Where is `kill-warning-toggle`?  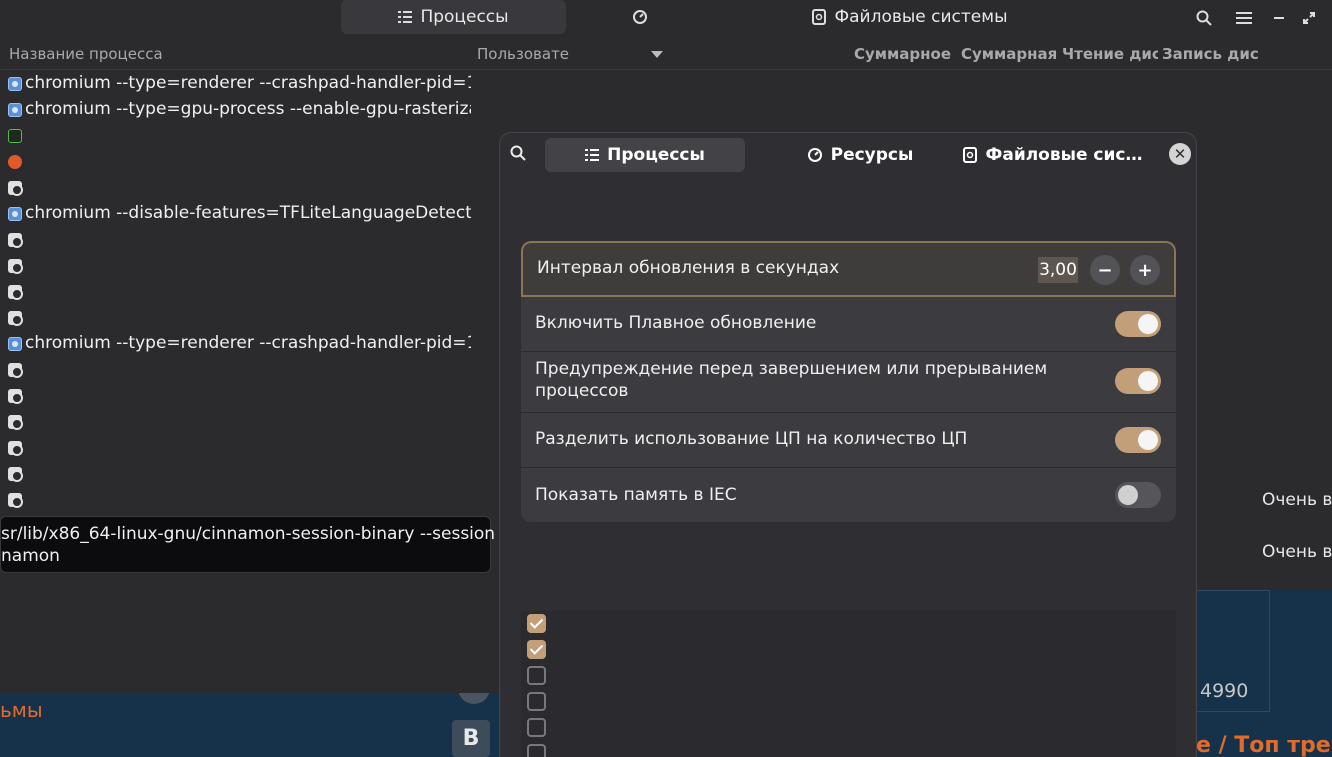 kill-warning-toggle is located at coordinates (1138, 381).